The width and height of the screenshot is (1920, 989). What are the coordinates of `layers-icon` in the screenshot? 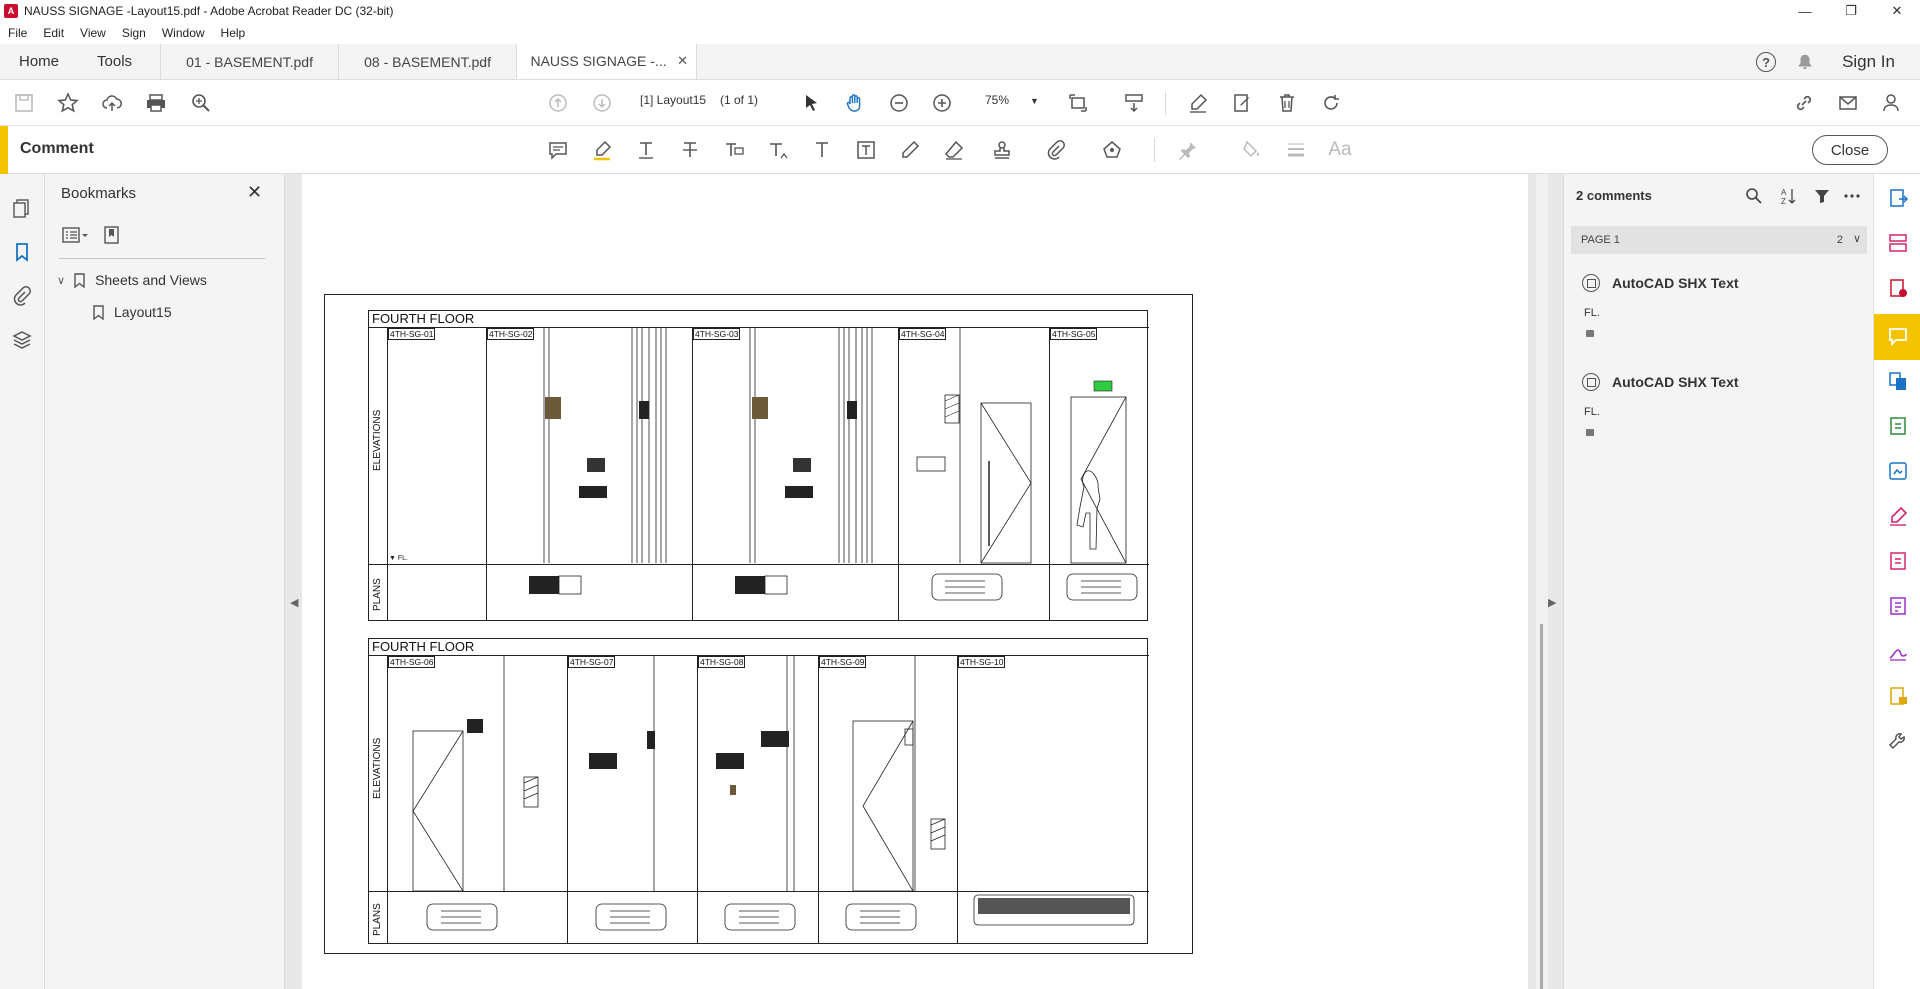 It's located at (22, 340).